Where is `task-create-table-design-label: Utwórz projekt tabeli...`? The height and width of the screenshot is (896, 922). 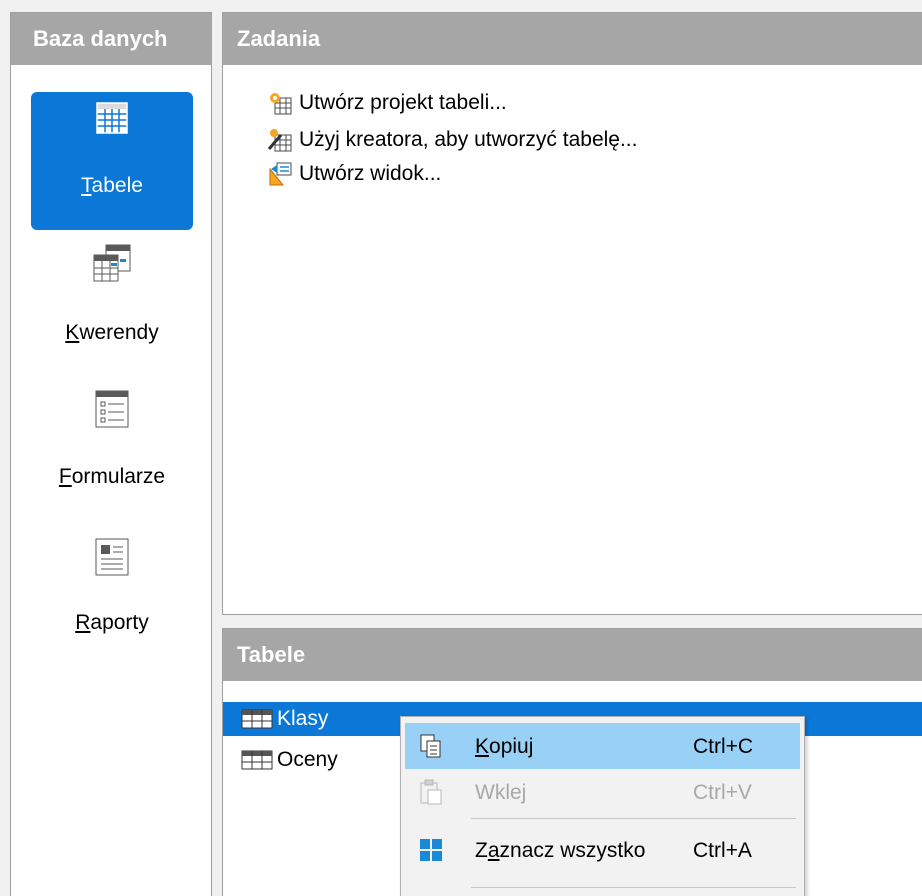 task-create-table-design-label: Utwórz projekt tabeli... is located at coordinates (403, 102).